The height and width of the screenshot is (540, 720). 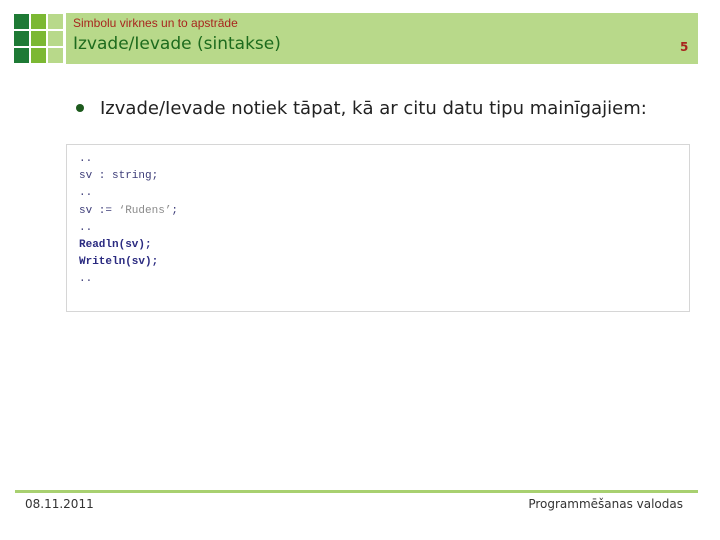 I want to click on footer-date: 08.11.2011, so click(x=59, y=504).